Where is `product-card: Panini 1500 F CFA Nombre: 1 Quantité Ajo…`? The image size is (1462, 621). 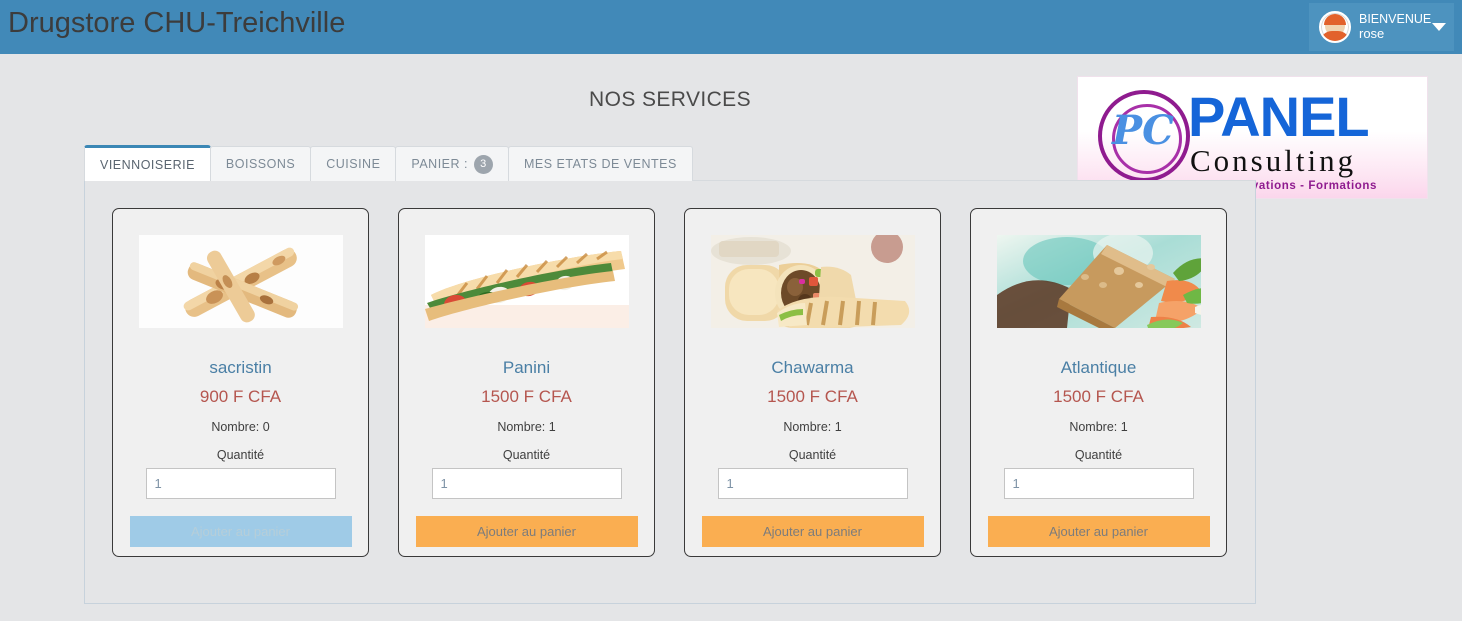
product-card: Panini 1500 F CFA Nombre: 1 Quantité Ajo… is located at coordinates (526, 382).